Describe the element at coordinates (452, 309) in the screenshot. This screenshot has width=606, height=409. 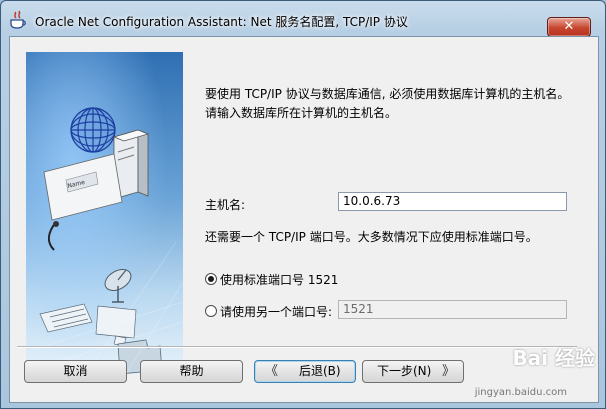
I see `other-port-input: 1521` at that location.